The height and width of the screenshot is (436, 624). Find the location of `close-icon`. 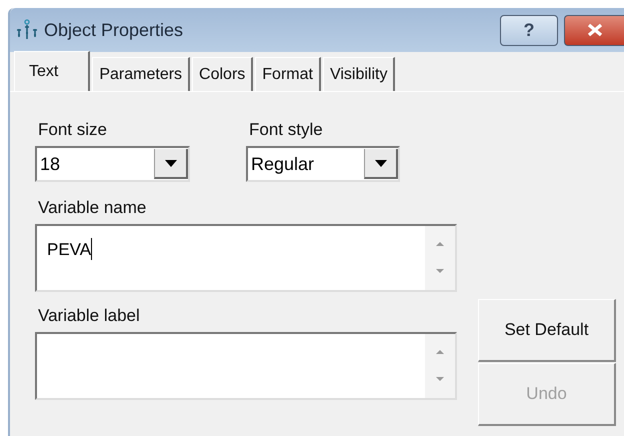

close-icon is located at coordinates (595, 30).